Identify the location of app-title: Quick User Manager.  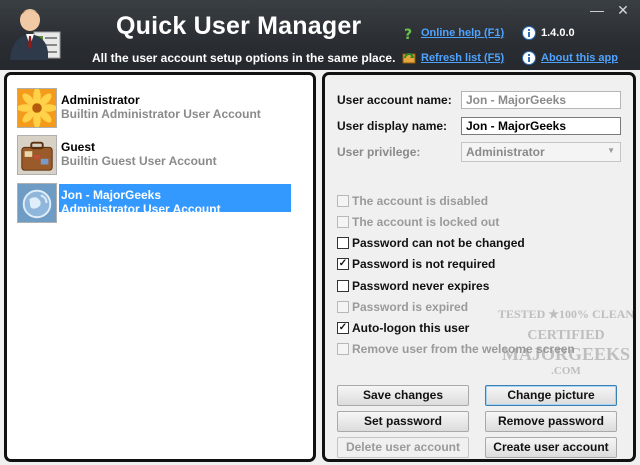
(239, 26).